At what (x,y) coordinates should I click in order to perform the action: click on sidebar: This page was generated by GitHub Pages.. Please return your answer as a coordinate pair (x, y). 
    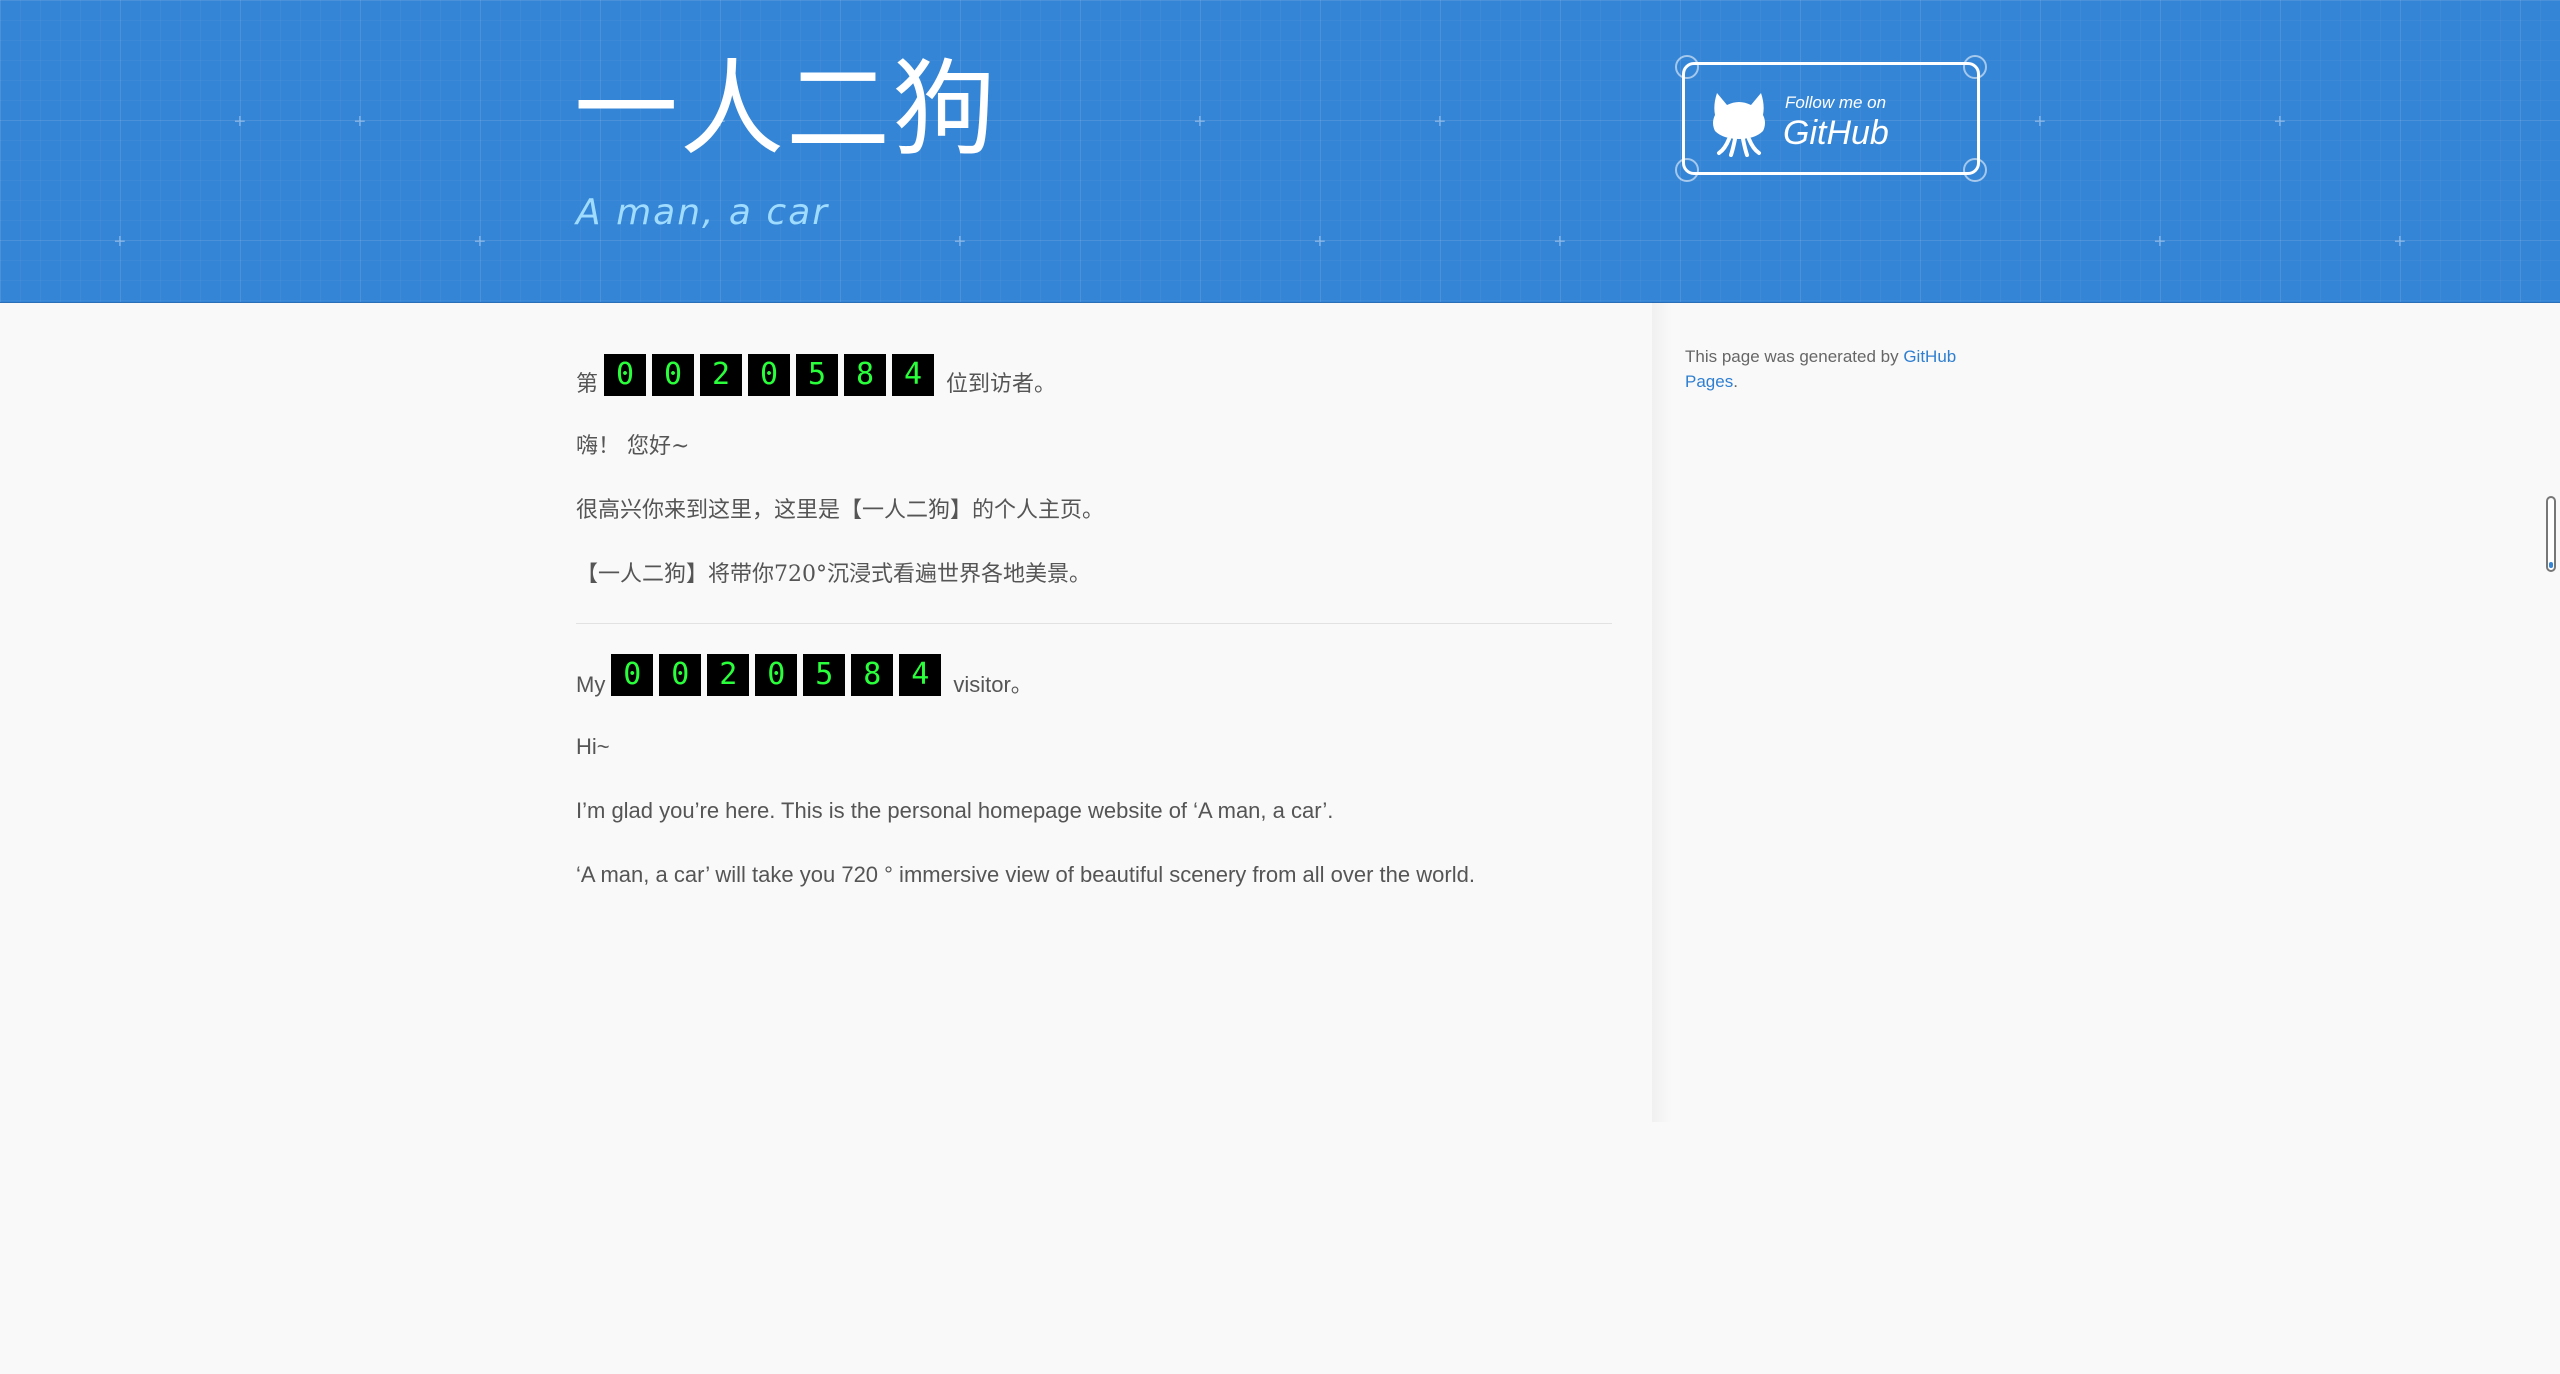
    Looking at the image, I should click on (1835, 369).